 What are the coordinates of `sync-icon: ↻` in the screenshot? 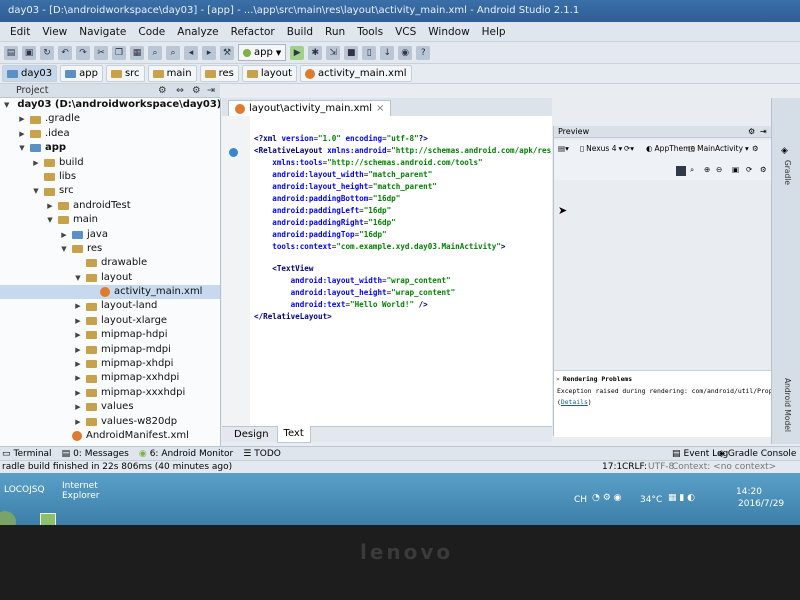 It's located at (47, 52).